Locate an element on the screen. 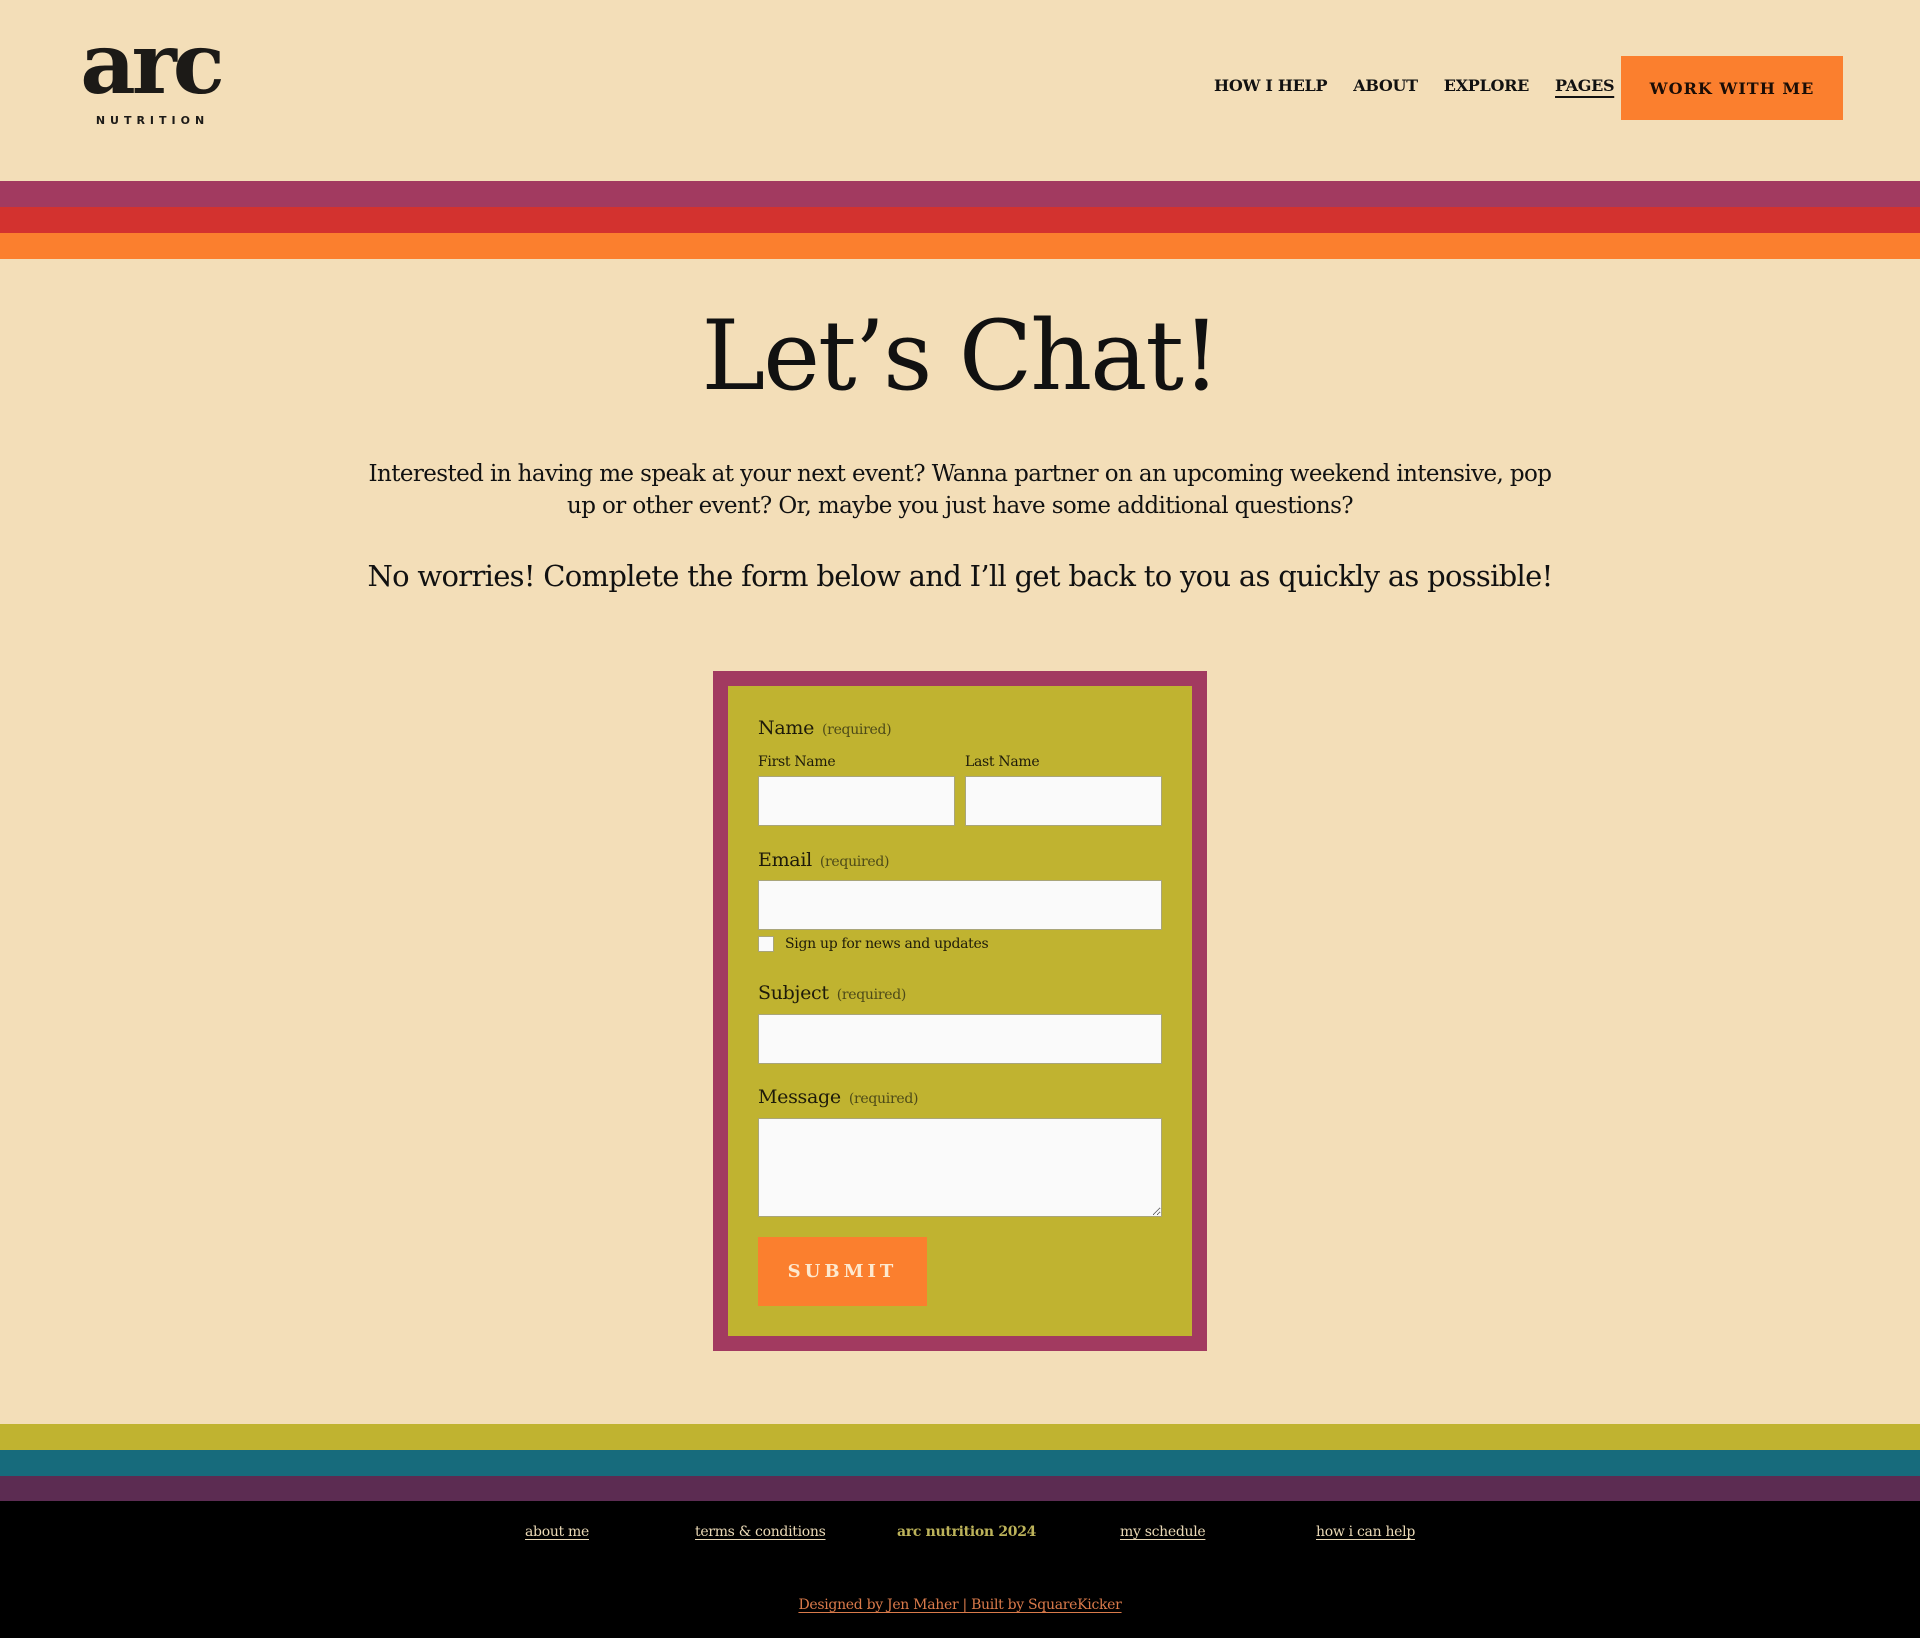  name-label: Name (required) is located at coordinates (825, 728).